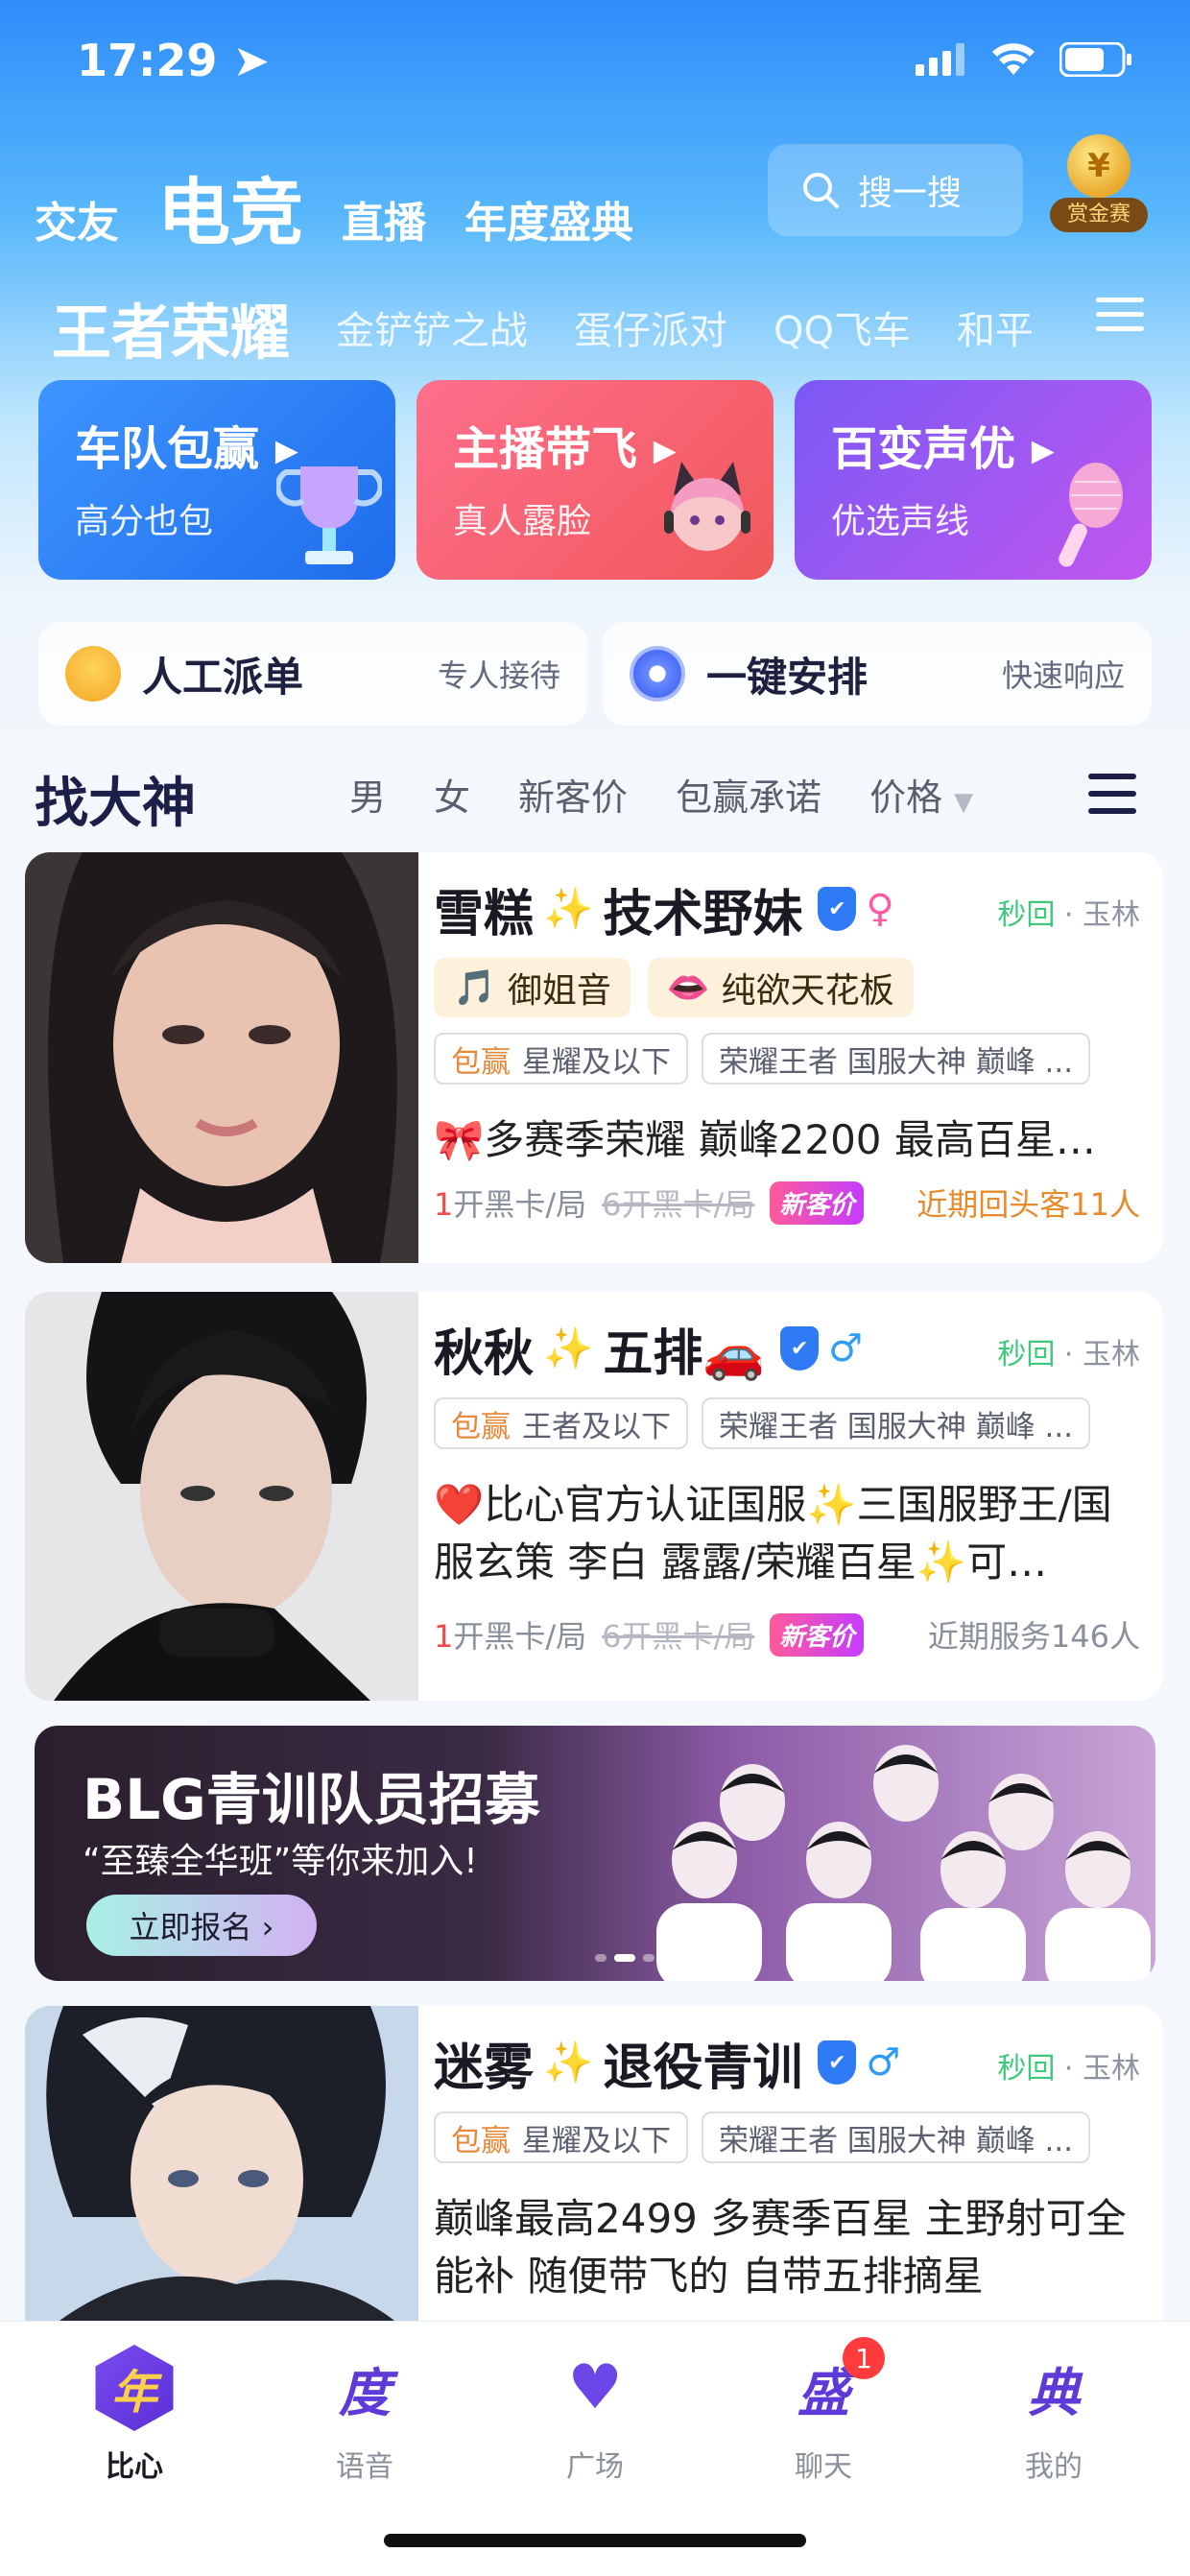  I want to click on player-name: 秋秋, so click(485, 1353).